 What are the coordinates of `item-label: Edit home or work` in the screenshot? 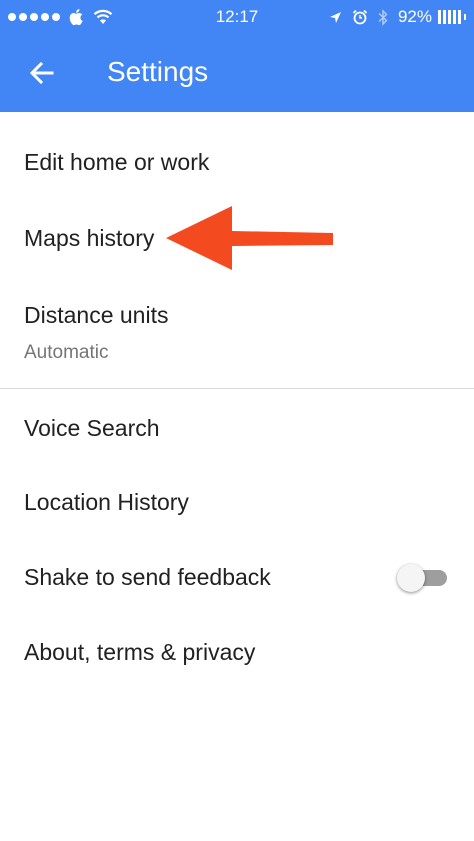 It's located at (117, 162).